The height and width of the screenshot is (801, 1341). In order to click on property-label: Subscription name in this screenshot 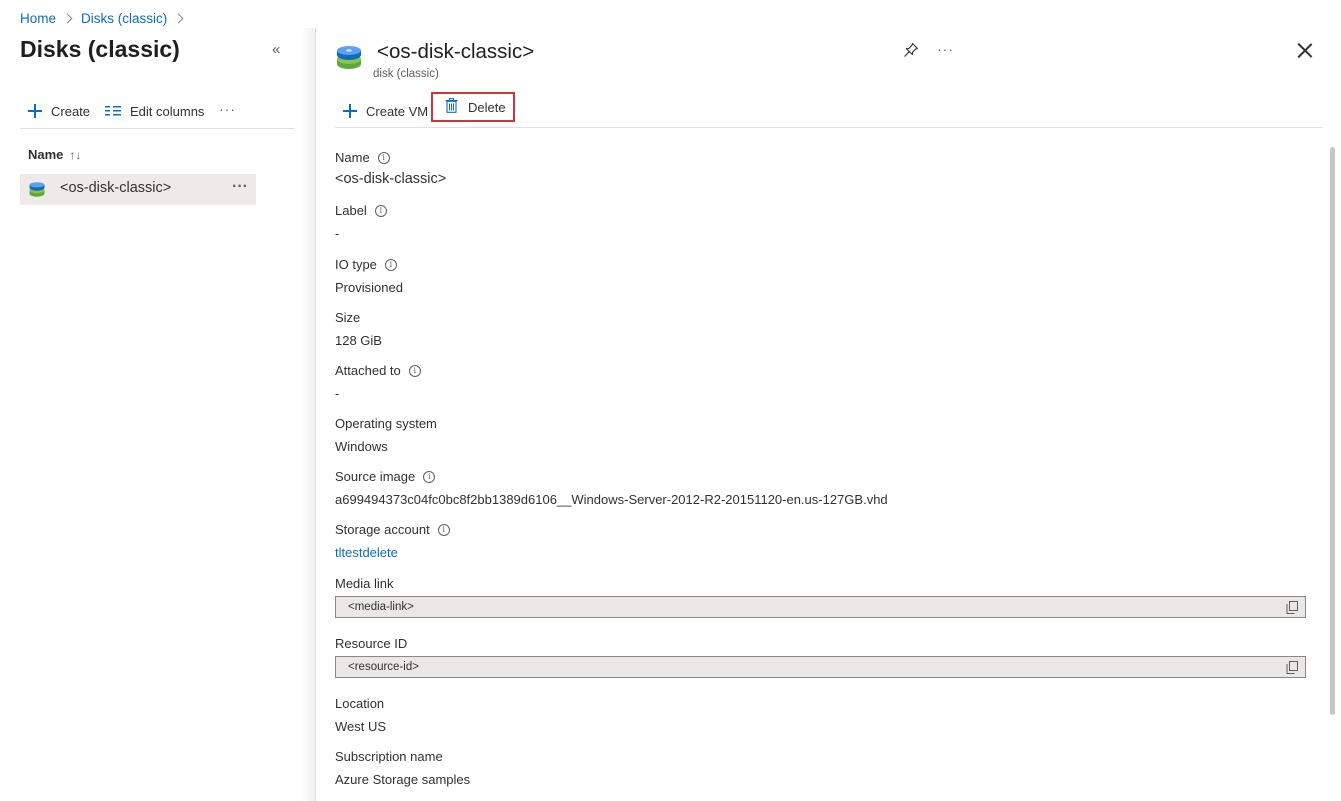, I will do `click(389, 756)`.